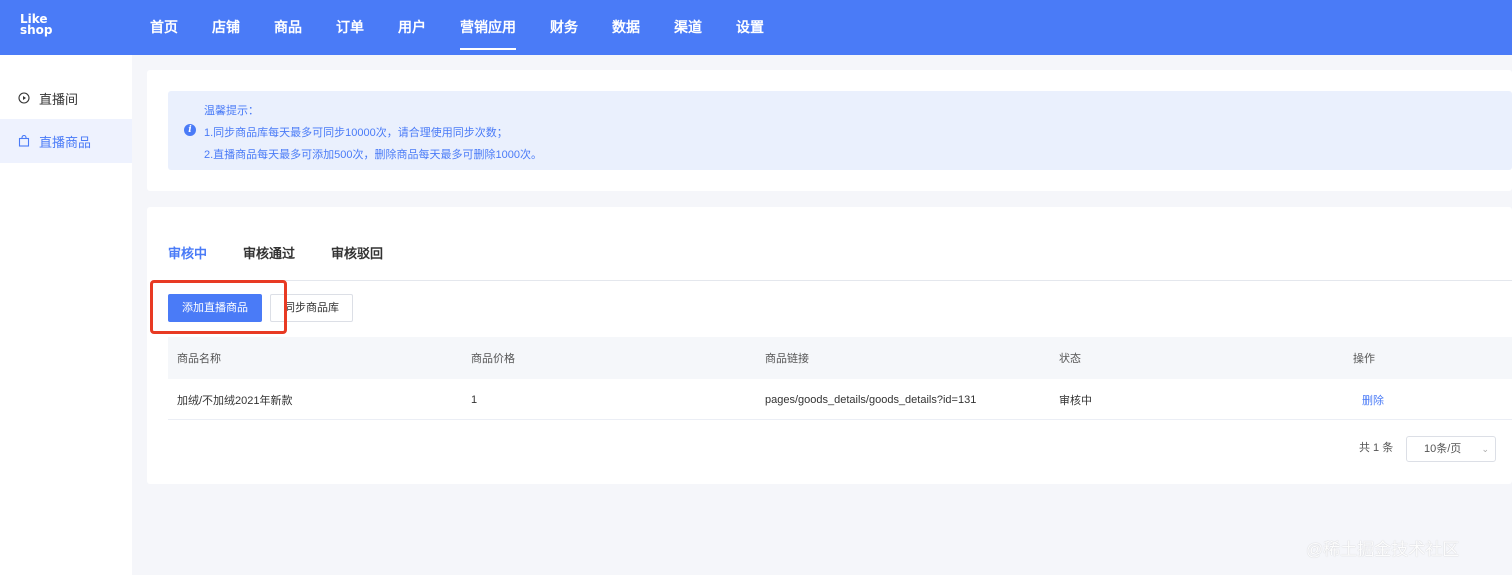 The width and height of the screenshot is (1512, 575). I want to click on sidebar-item-label: 直播商品, so click(65, 142).